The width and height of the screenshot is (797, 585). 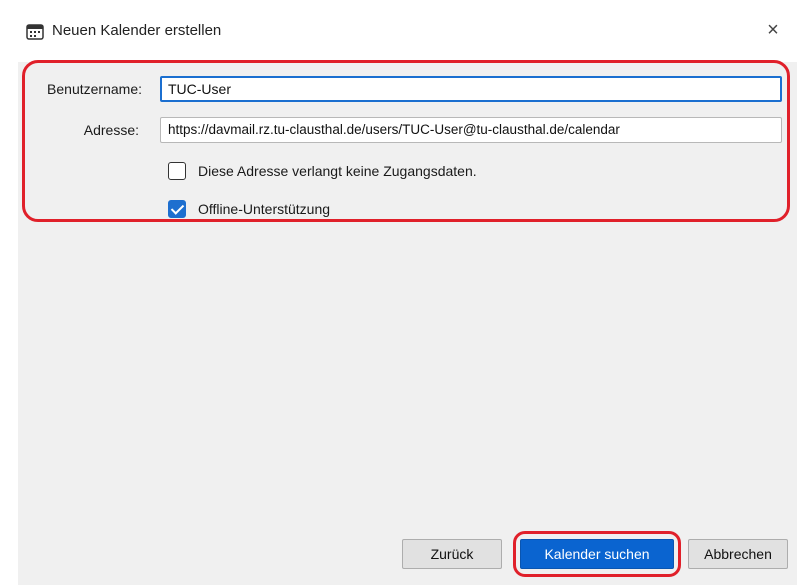 I want to click on offline-support-checkbox, so click(x=177, y=209).